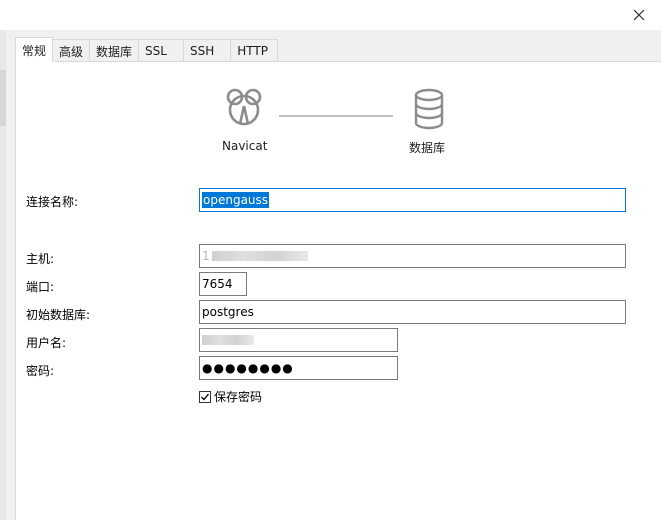 The width and height of the screenshot is (661, 520). Describe the element at coordinates (156, 51) in the screenshot. I see `tab-label: SSL` at that location.